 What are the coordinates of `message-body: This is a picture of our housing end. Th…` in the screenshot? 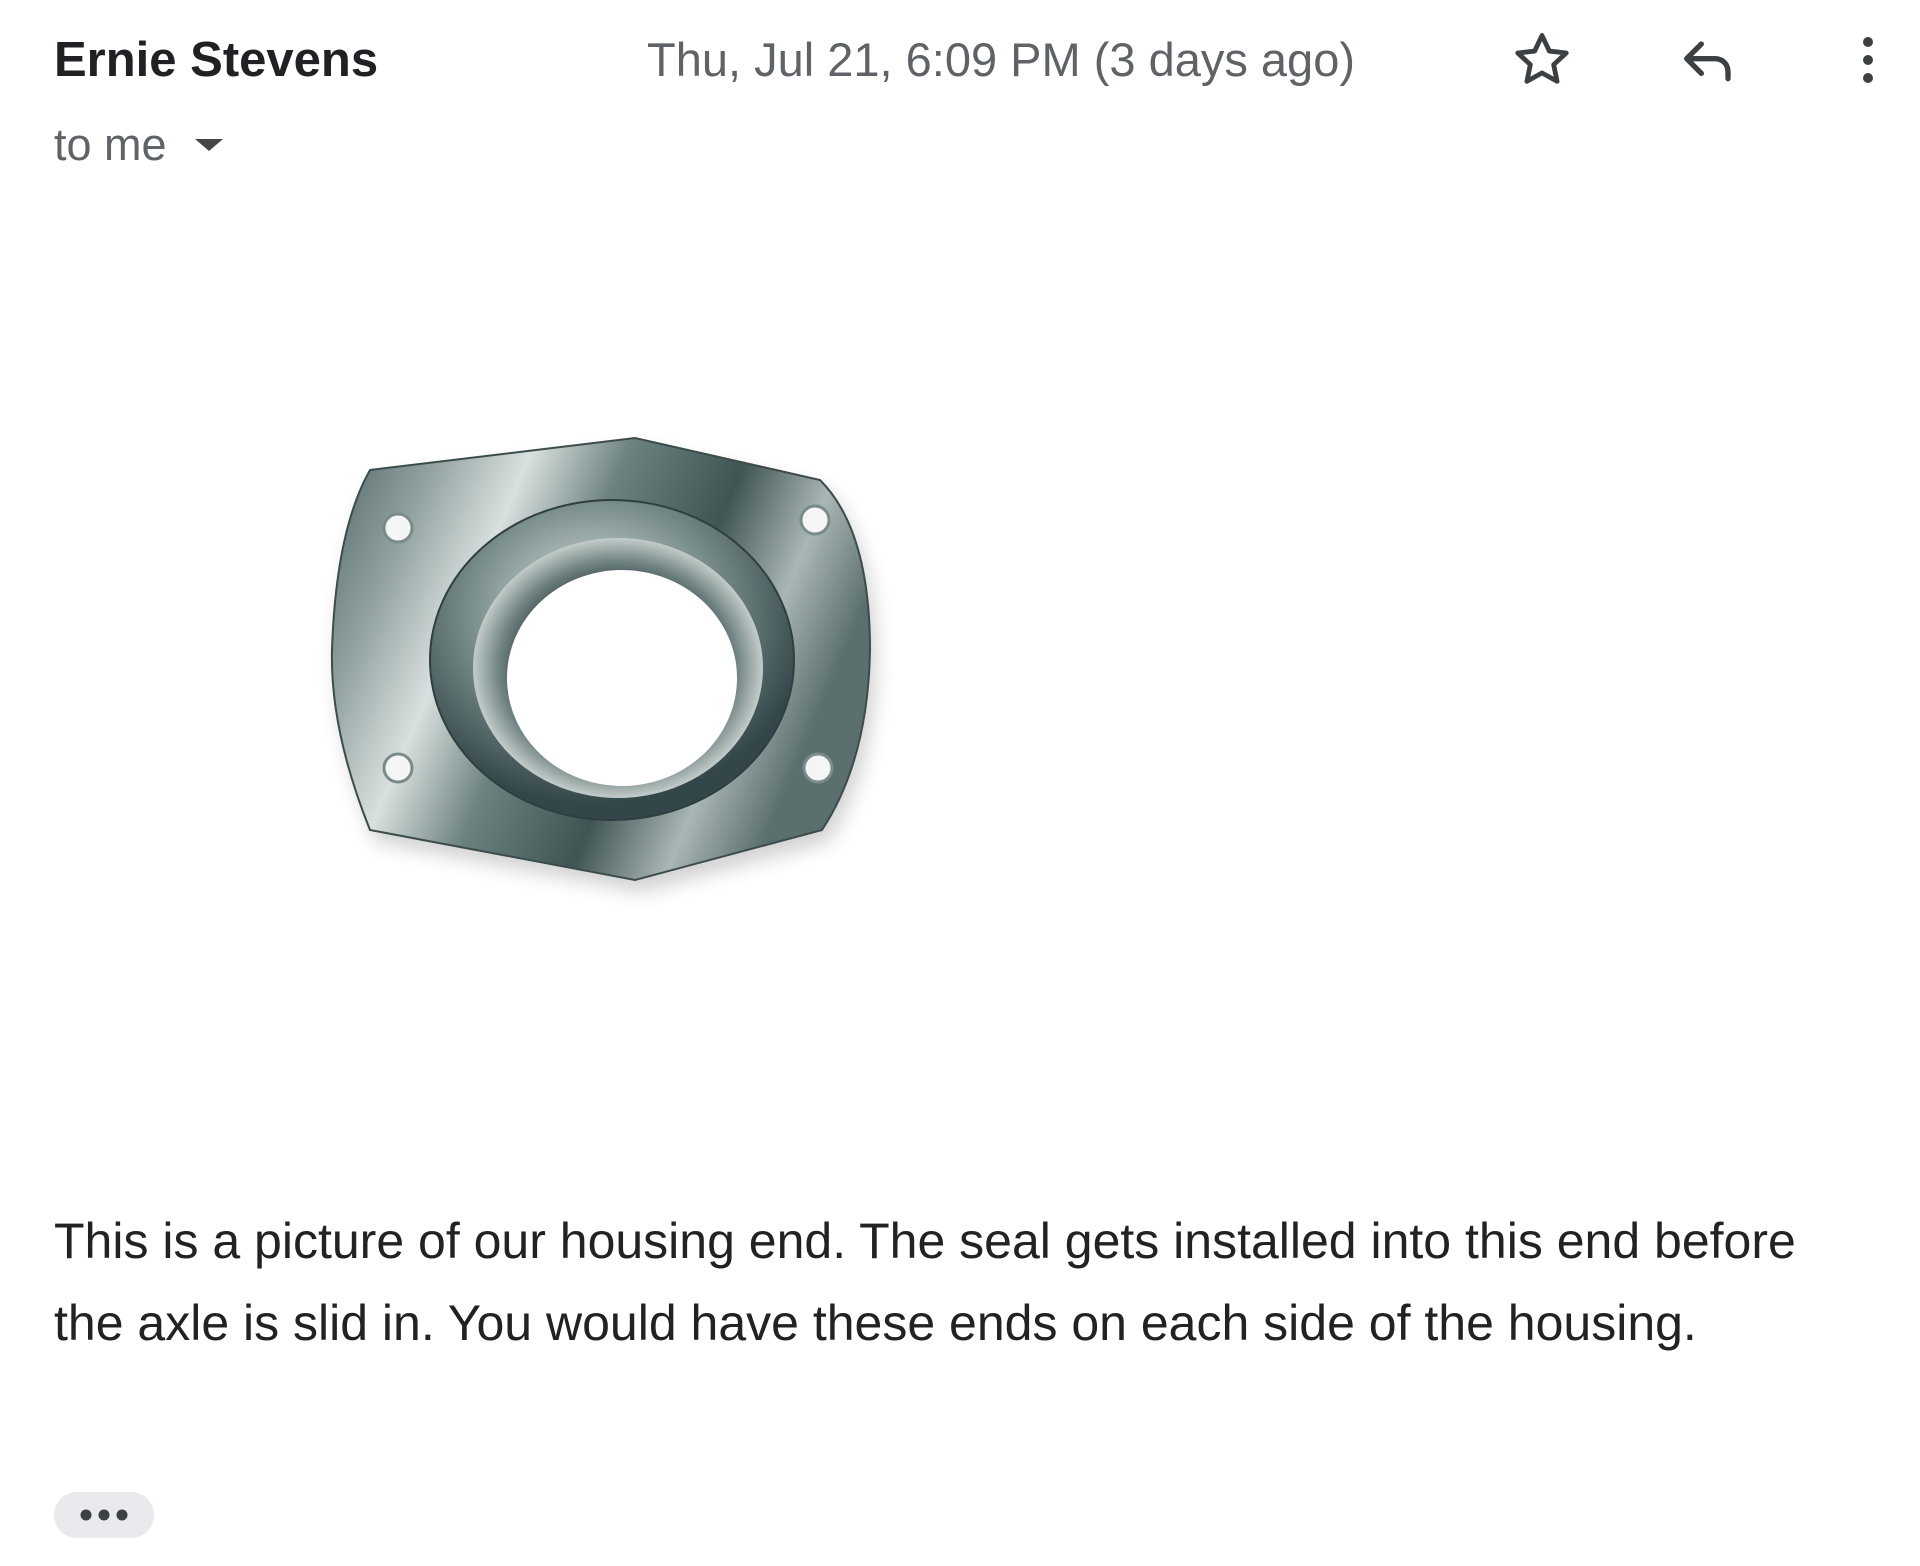 It's located at (925, 1282).